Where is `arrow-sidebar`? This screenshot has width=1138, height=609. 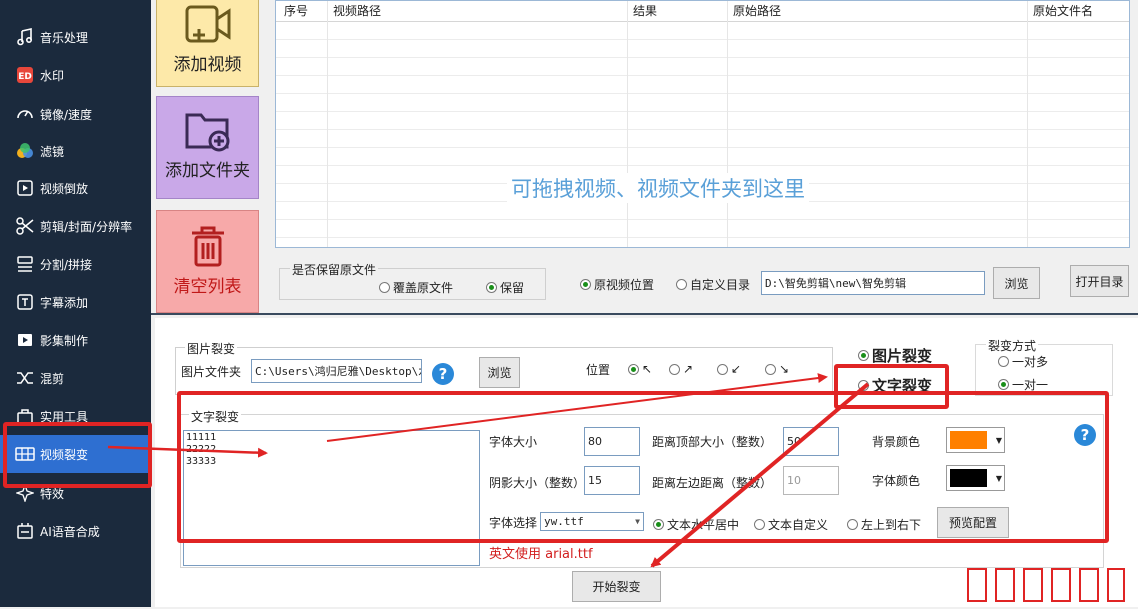 arrow-sidebar is located at coordinates (187, 451).